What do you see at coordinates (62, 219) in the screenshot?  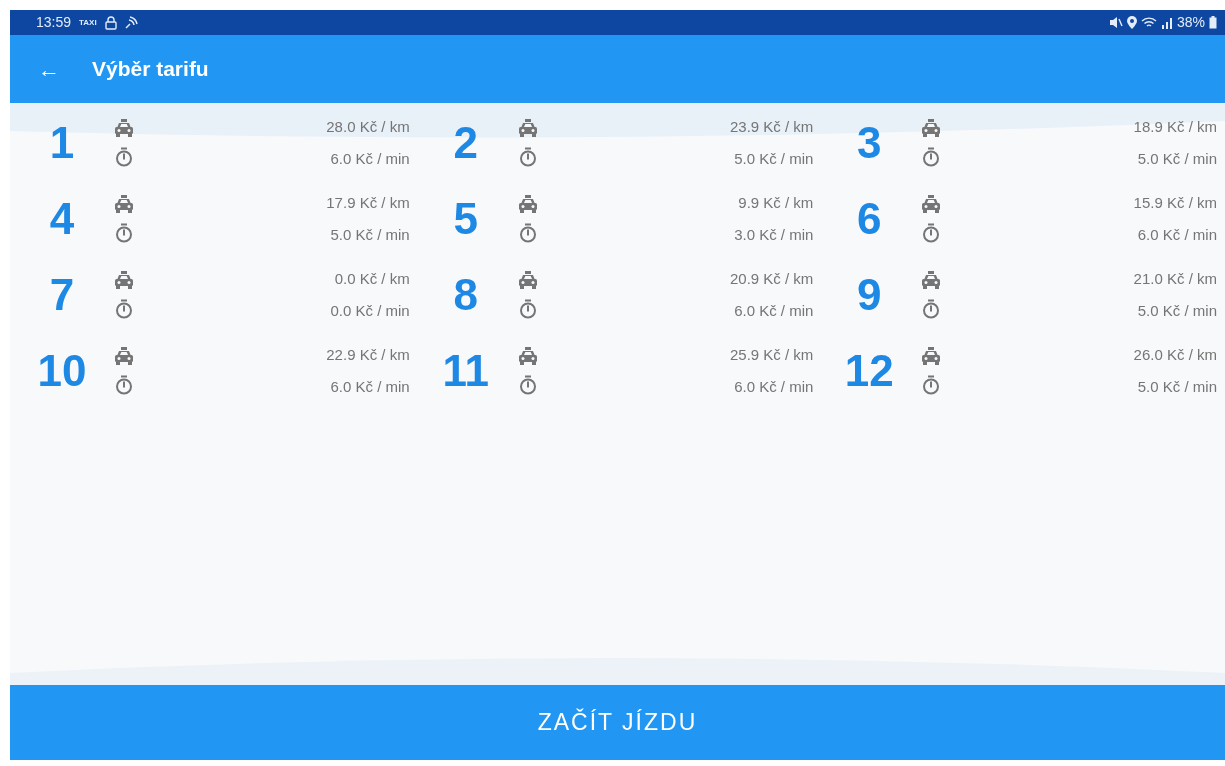 I see `tariff-number: 4` at bounding box center [62, 219].